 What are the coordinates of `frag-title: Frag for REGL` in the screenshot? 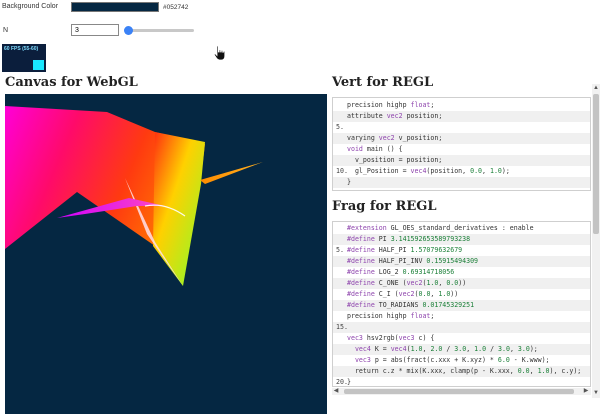 It's located at (384, 206).